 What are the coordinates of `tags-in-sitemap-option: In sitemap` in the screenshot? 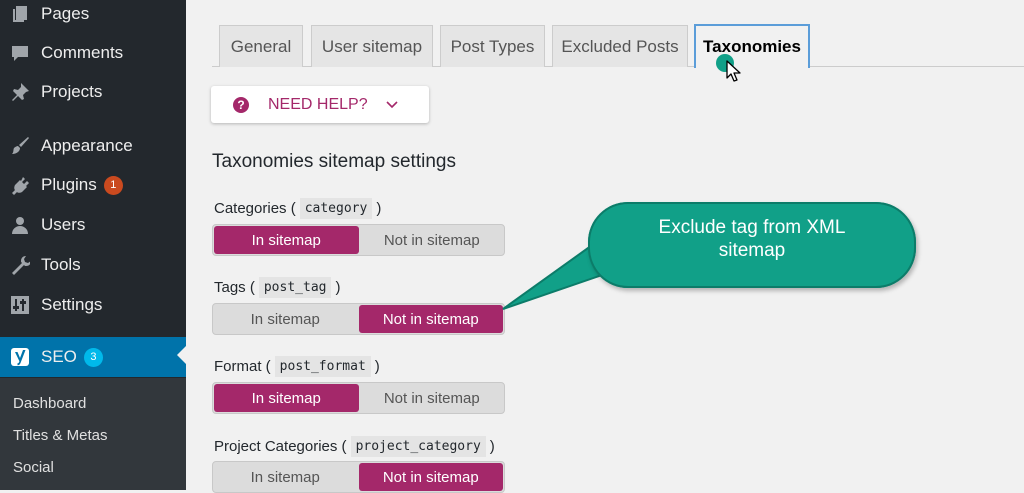 It's located at (285, 319).